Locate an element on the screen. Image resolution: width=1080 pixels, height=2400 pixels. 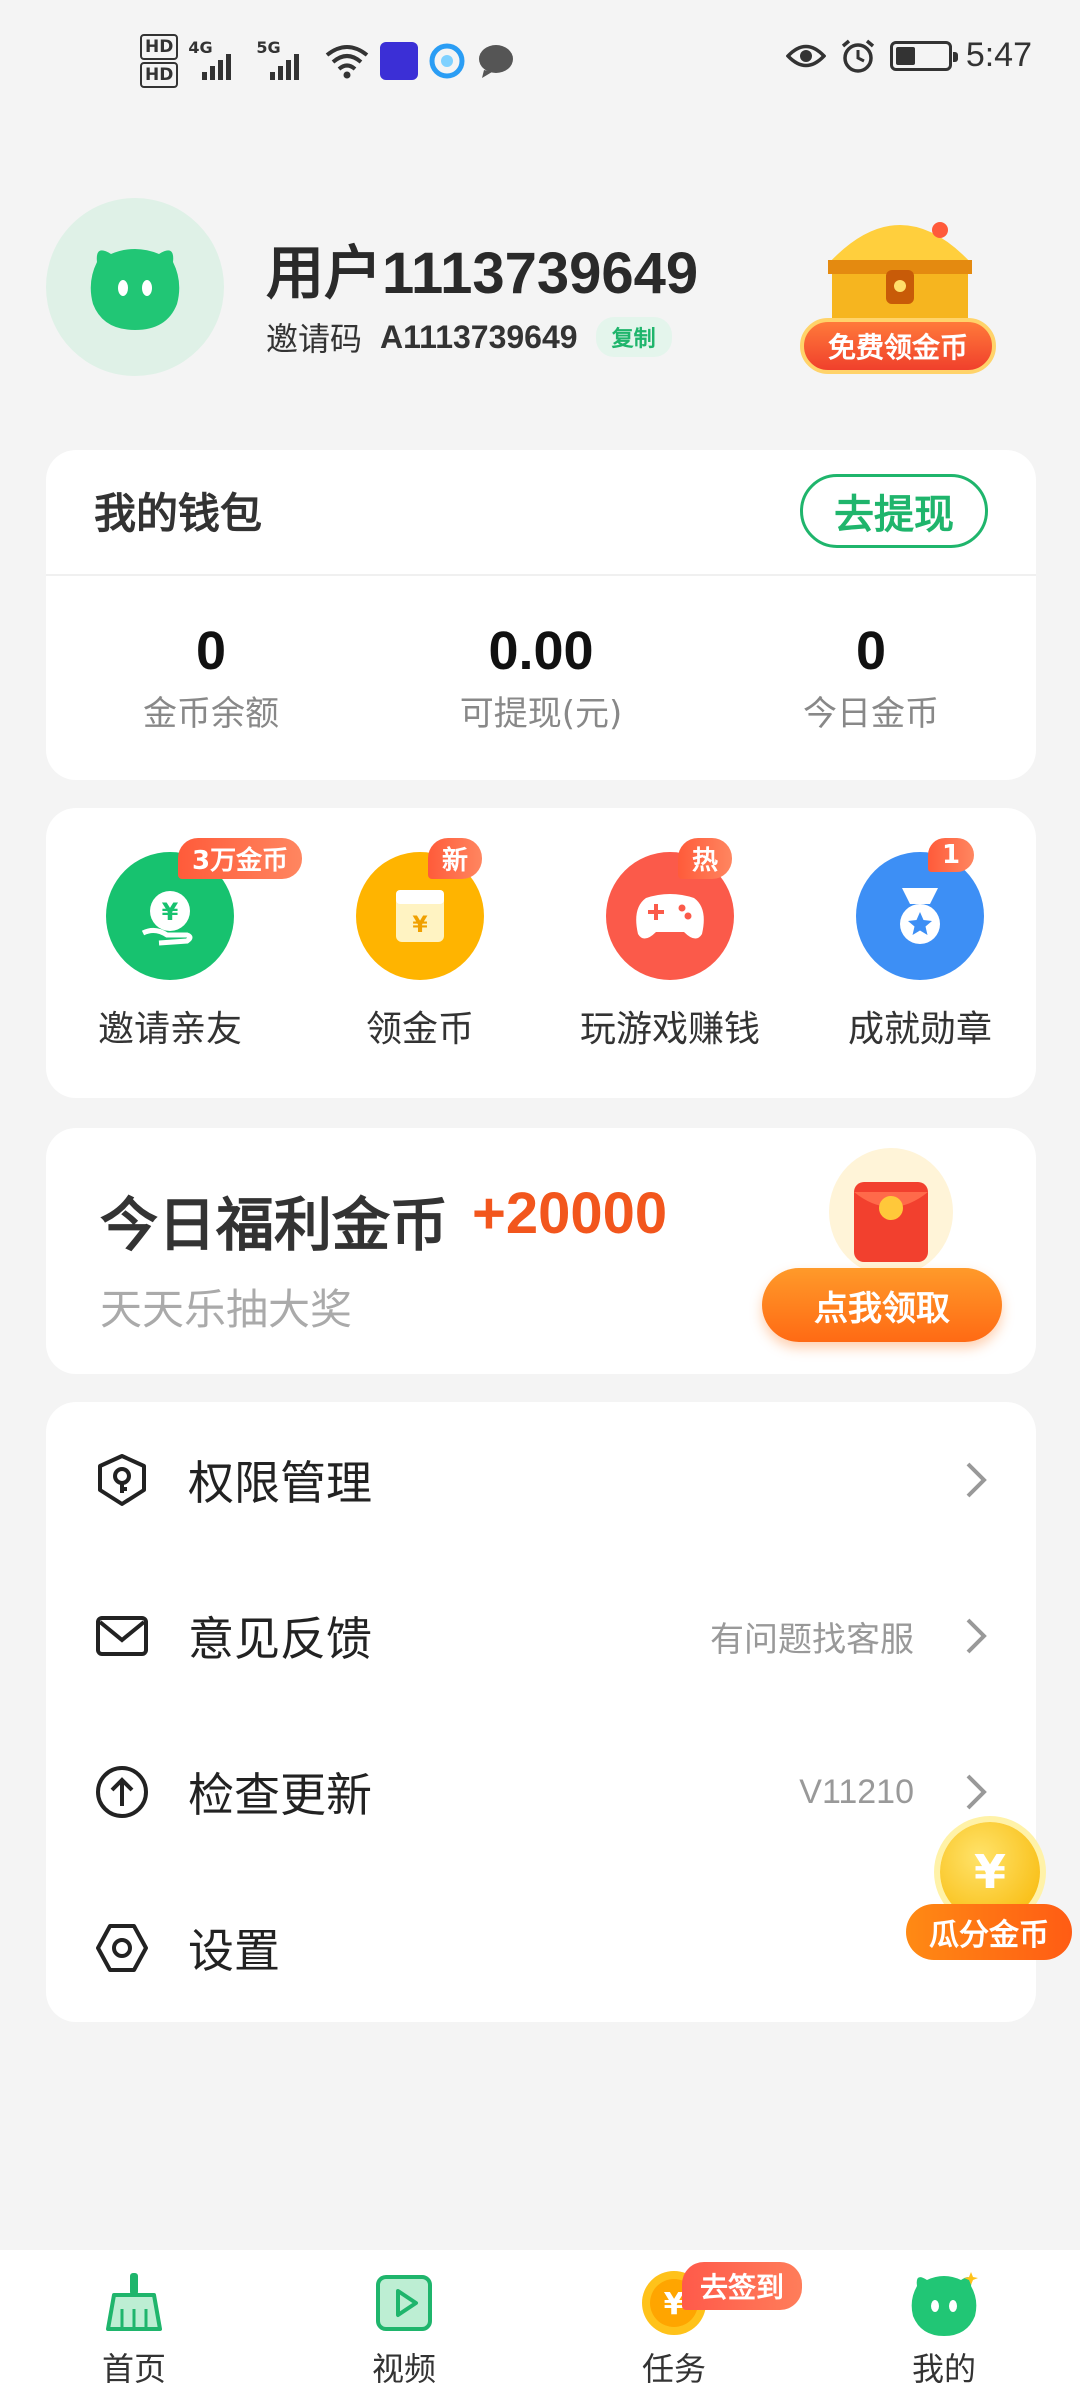
invite-code-value: A1113739649 is located at coordinates (479, 336).